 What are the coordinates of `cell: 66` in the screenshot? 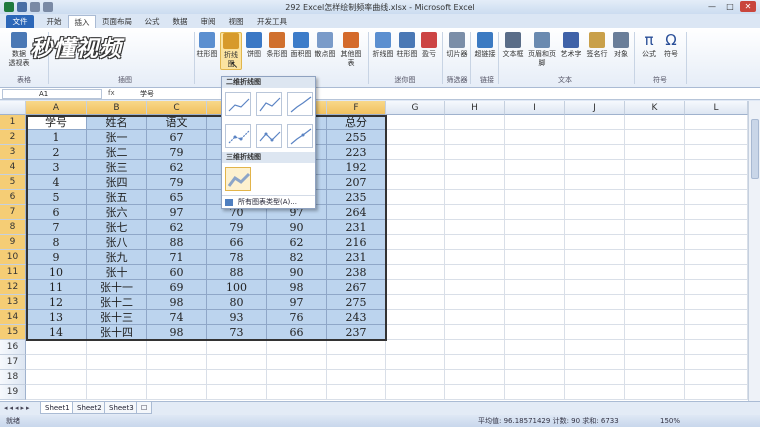 It's located at (237, 242).